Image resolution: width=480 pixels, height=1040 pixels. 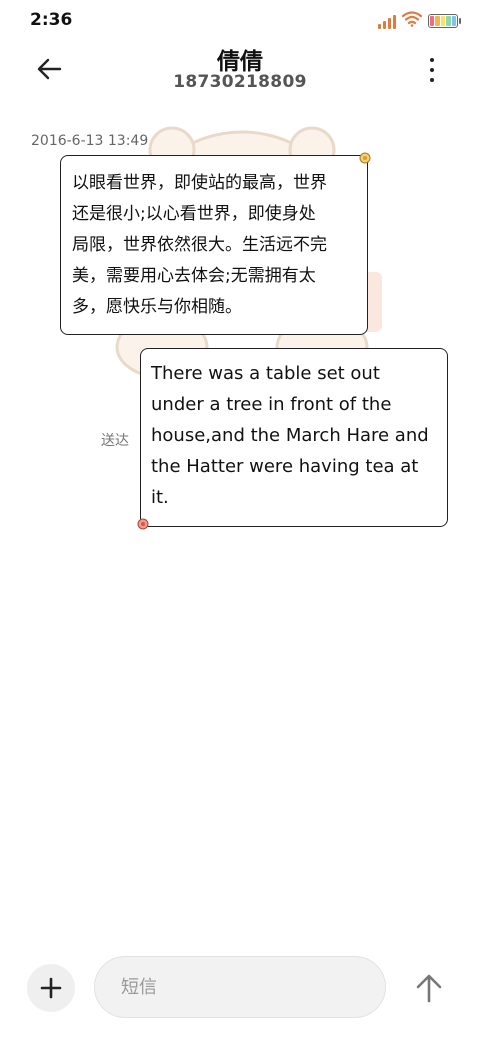 I want to click on signal-icon, so click(x=387, y=21).